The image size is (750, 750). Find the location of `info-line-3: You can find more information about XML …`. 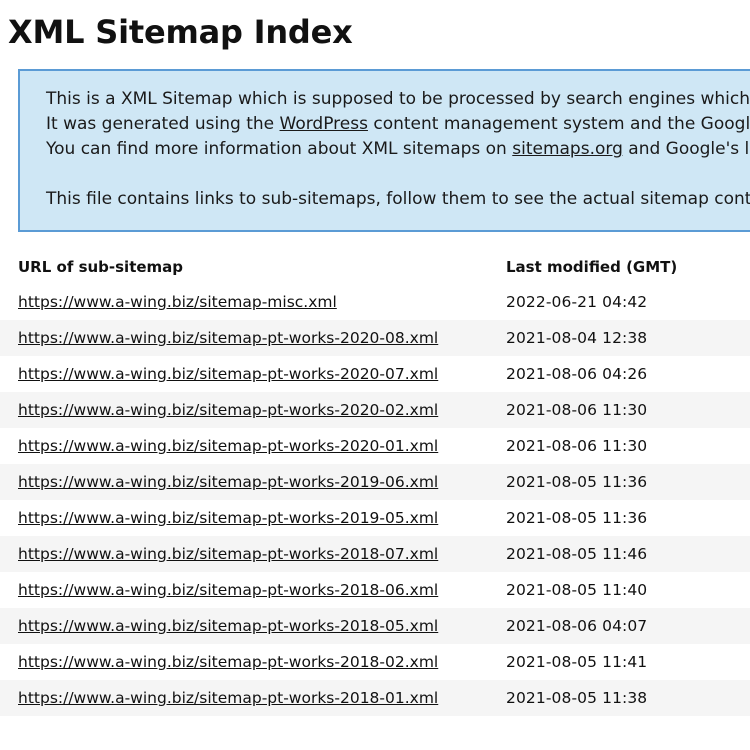

info-line-3: You can find more information about XML … is located at coordinates (398, 149).